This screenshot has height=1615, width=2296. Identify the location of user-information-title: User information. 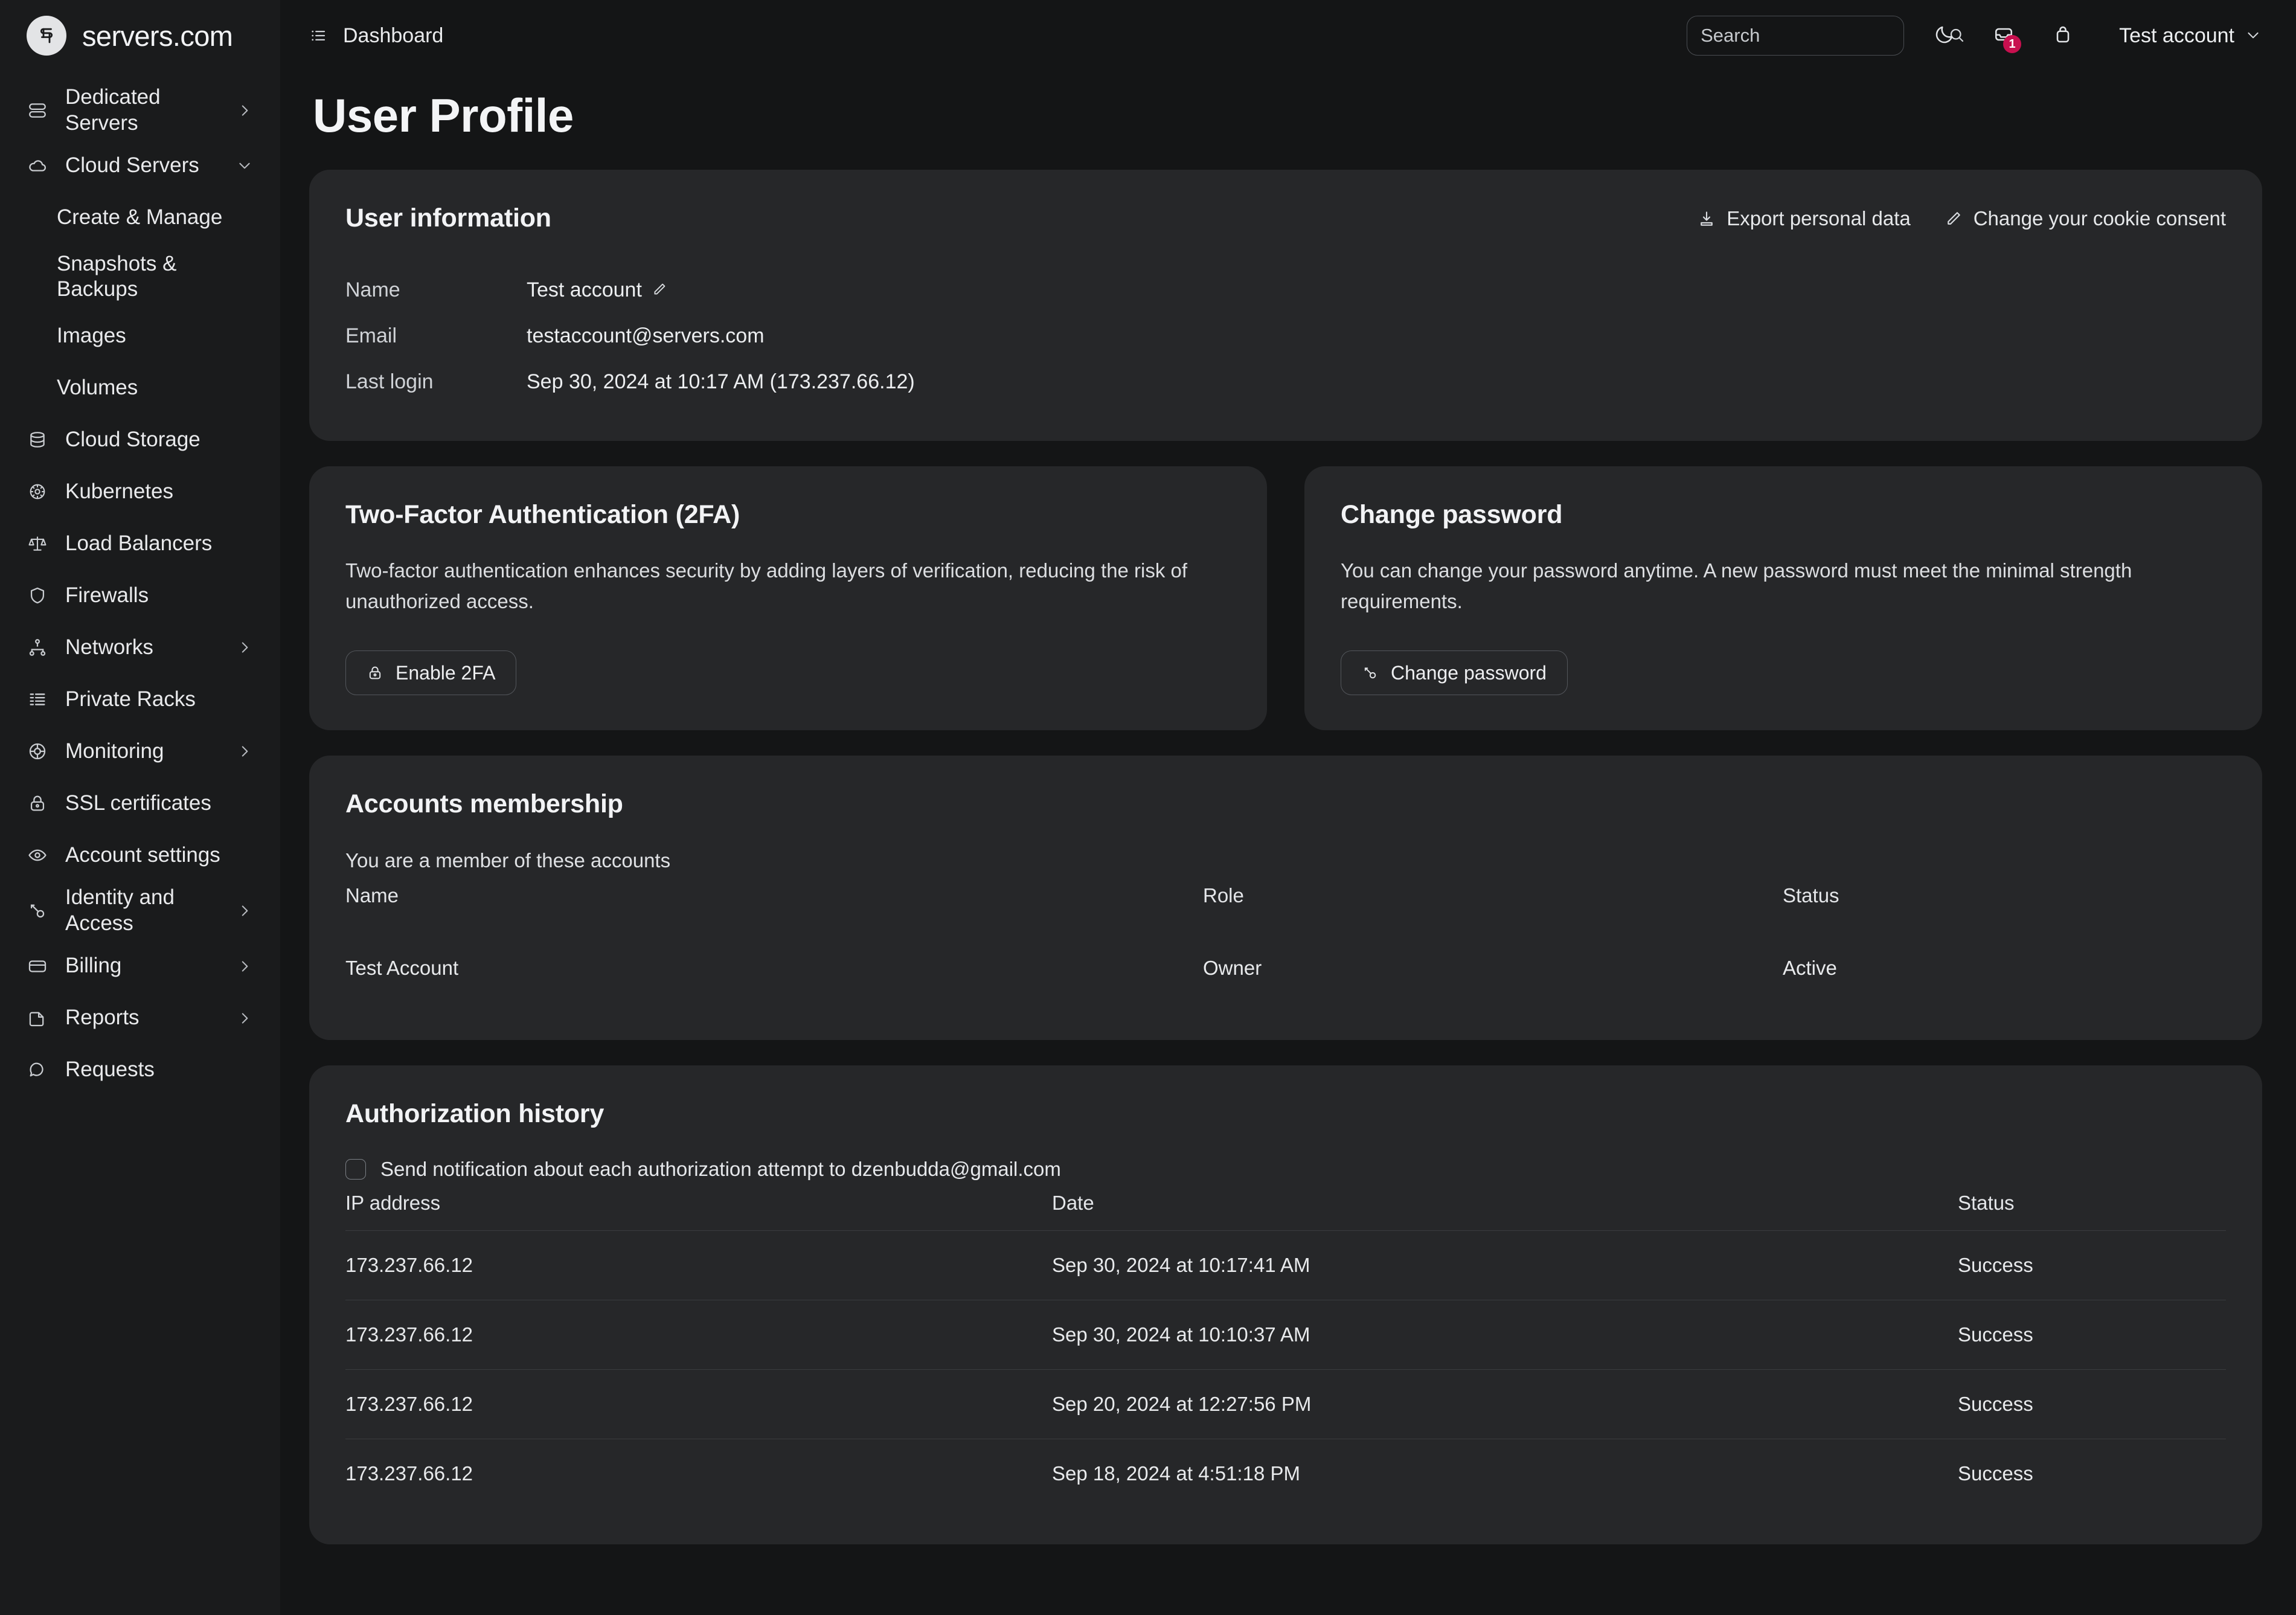
(448, 219).